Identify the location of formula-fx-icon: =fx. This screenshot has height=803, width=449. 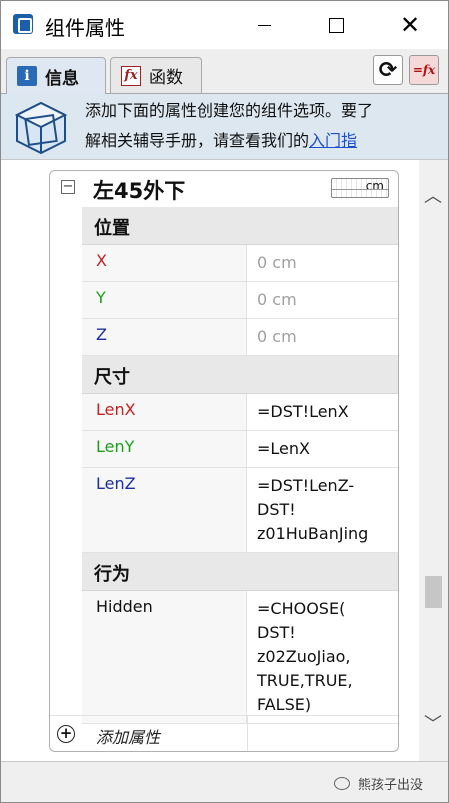
(424, 70).